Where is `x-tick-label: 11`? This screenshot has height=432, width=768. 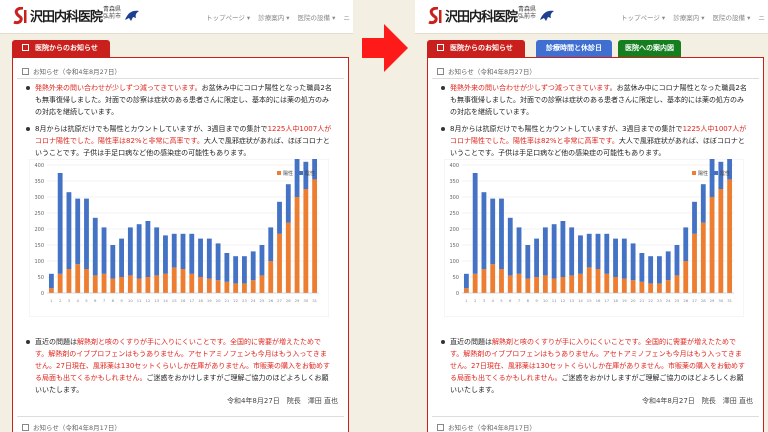
x-tick-label: 11 is located at coordinates (554, 300).